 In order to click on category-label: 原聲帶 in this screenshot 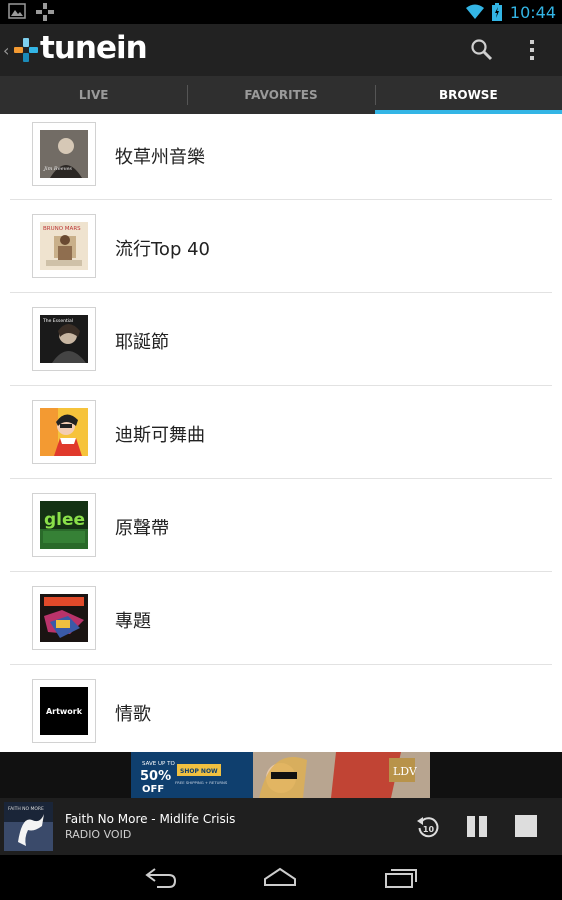, I will do `click(142, 528)`.